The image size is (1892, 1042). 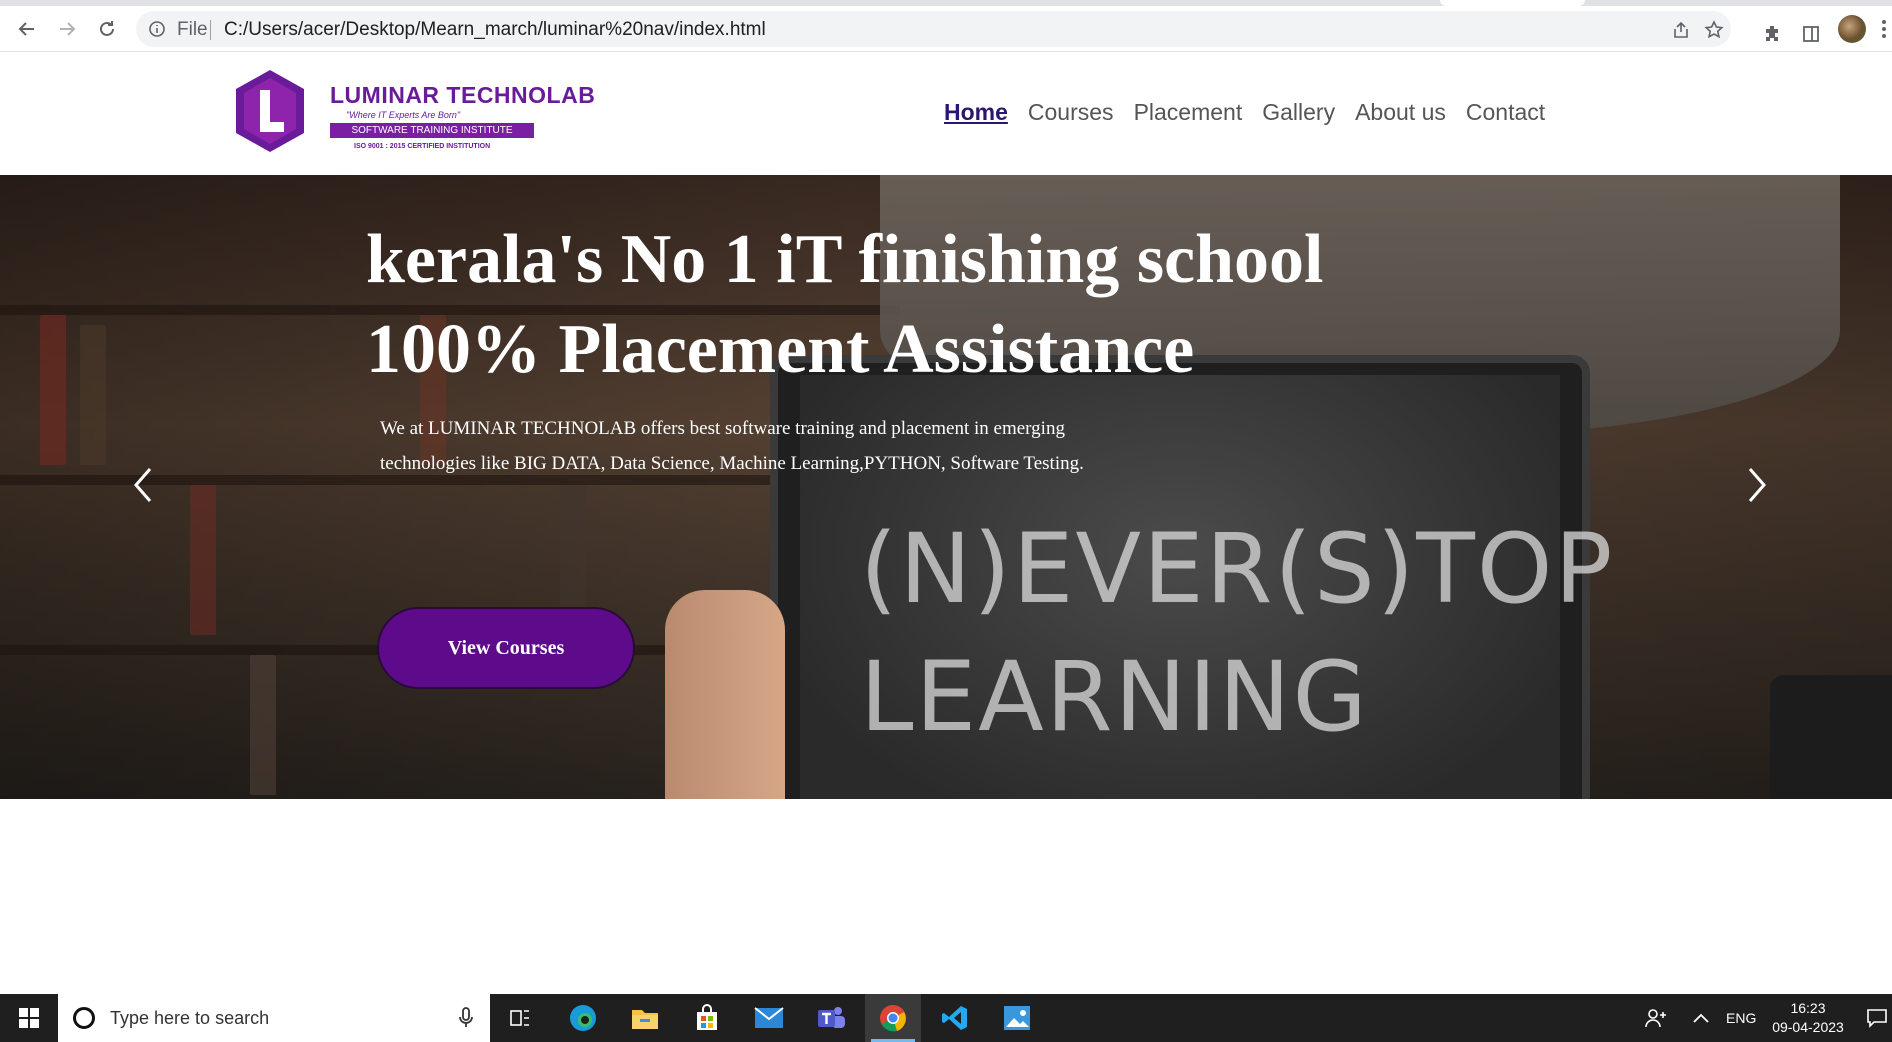 I want to click on notifications-icon, so click(x=1877, y=1018).